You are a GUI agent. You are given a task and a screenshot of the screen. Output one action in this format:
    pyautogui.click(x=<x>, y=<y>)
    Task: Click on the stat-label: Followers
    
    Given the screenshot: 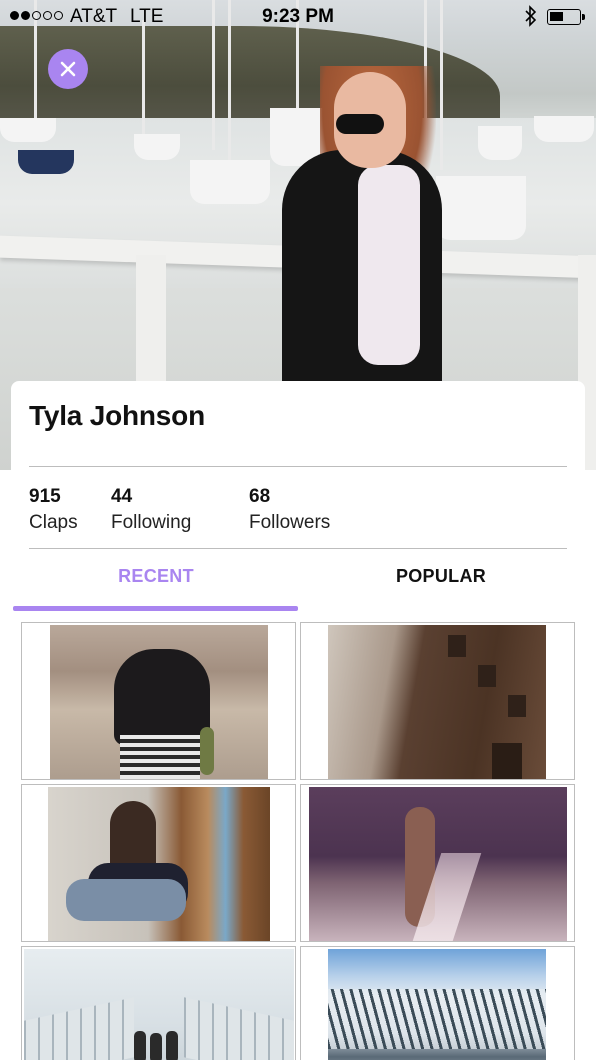 What is the action you would take?
    pyautogui.click(x=290, y=522)
    